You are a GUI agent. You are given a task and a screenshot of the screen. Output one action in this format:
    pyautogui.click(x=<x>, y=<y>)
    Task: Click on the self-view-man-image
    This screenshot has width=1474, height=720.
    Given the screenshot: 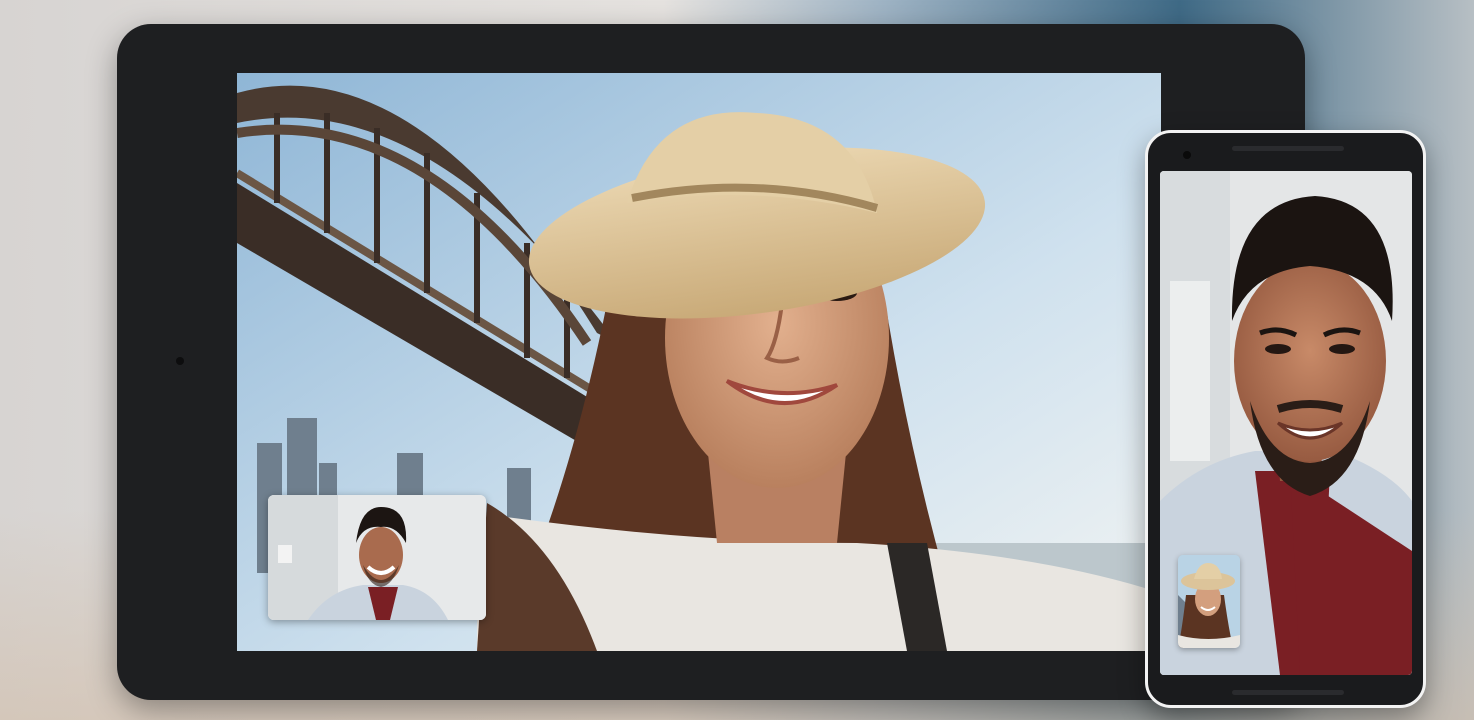 What is the action you would take?
    pyautogui.click(x=377, y=557)
    